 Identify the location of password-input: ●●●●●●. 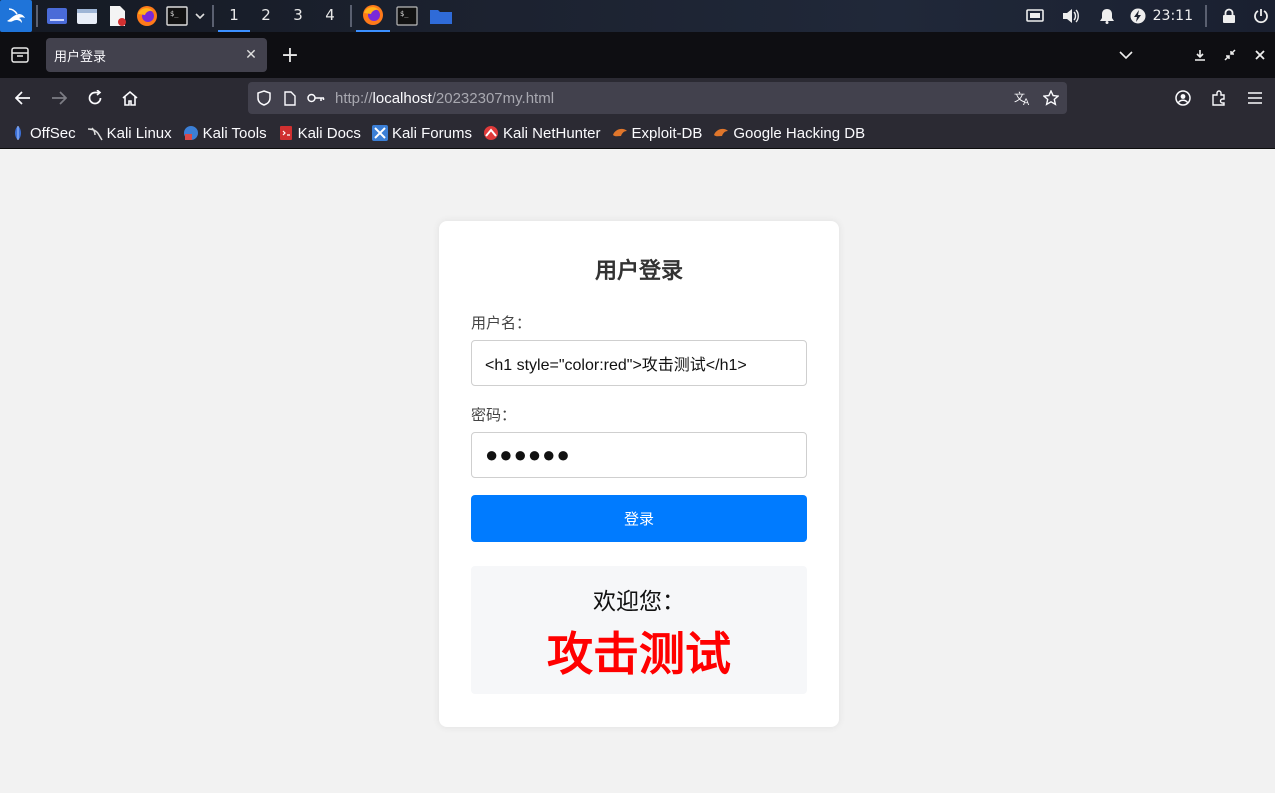
(639, 455).